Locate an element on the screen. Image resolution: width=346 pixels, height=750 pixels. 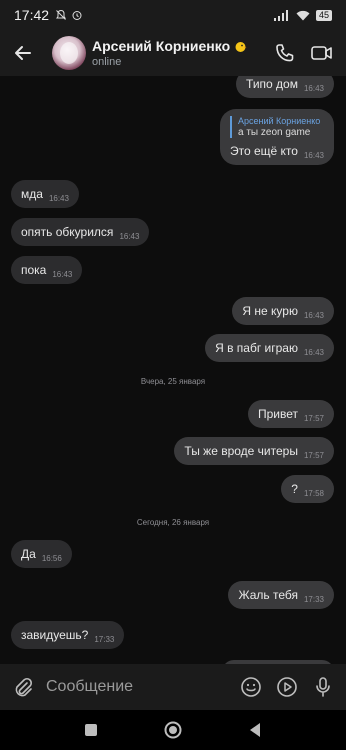
message-bubble-out: Я в пабг играю 16:43 is located at coordinates (269, 348).